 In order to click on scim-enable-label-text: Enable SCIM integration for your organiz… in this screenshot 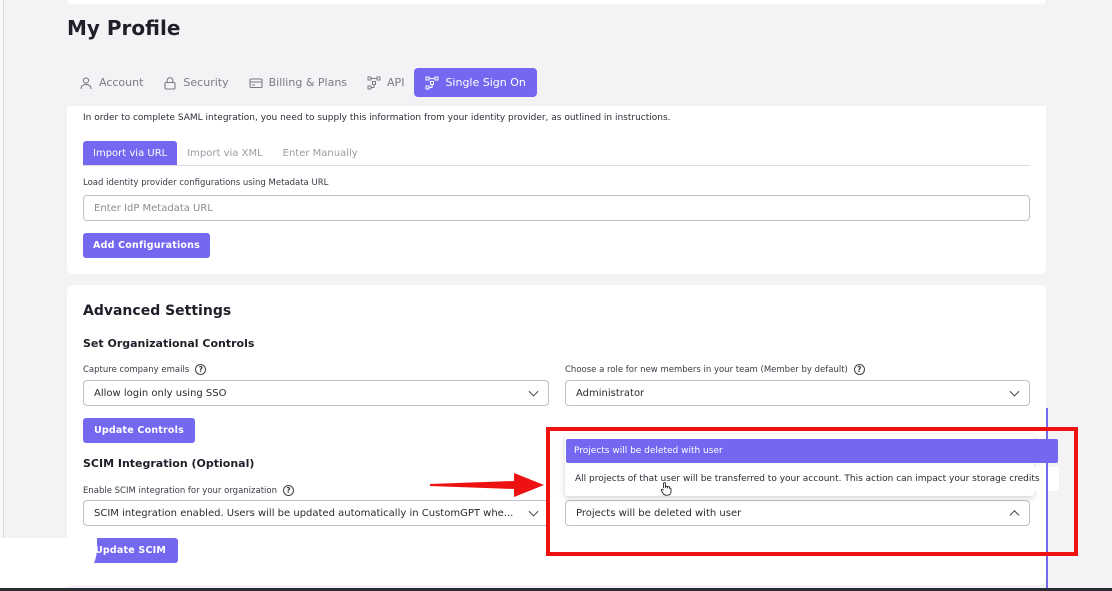, I will do `click(180, 491)`.